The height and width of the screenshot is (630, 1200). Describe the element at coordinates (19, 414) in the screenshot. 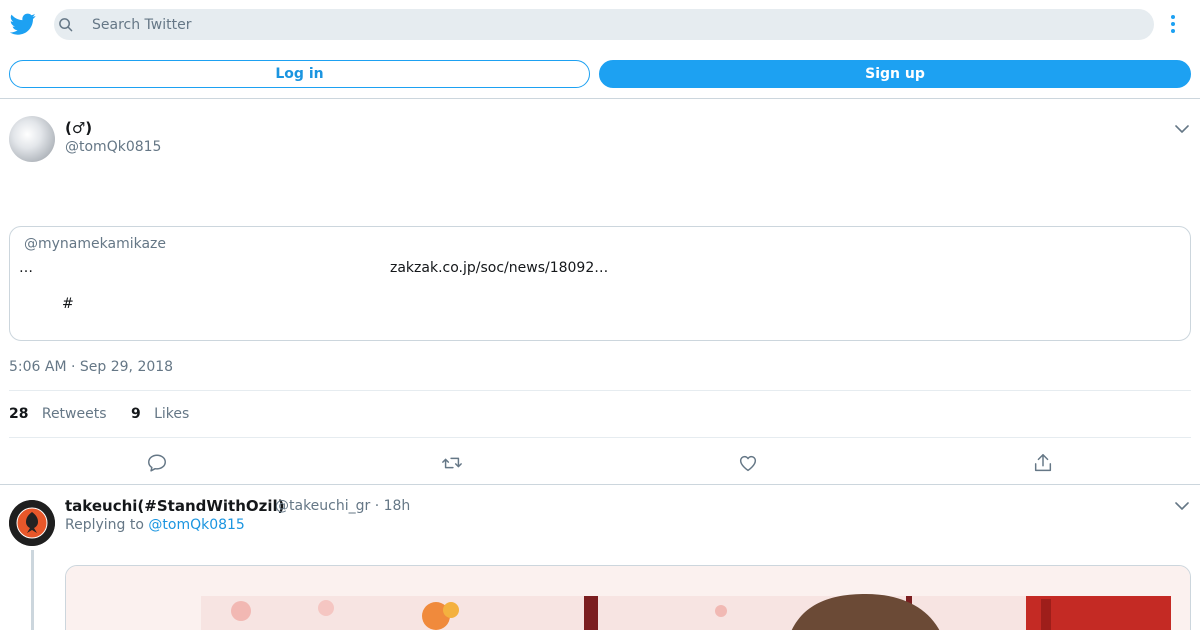

I see `retweets-count: 28` at that location.